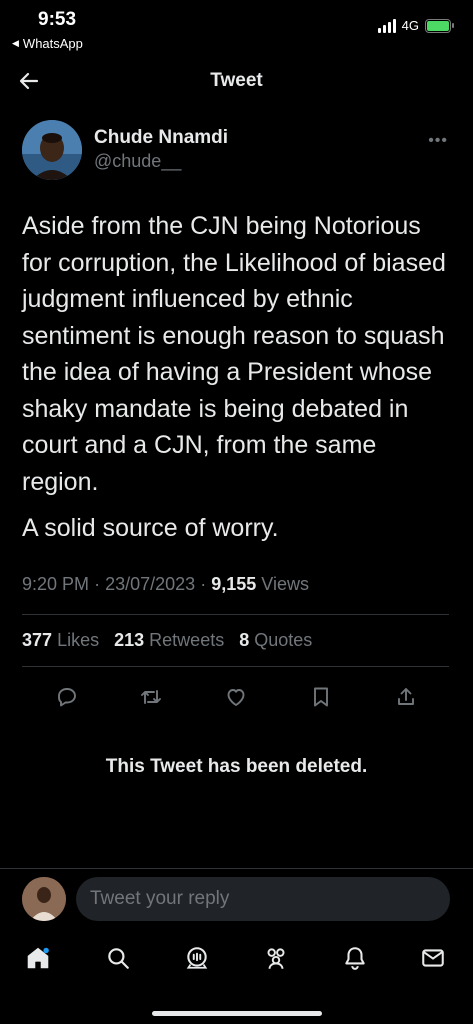 Image resolution: width=473 pixels, height=1024 pixels. Describe the element at coordinates (321, 697) in the screenshot. I see `bookmark-icon` at that location.